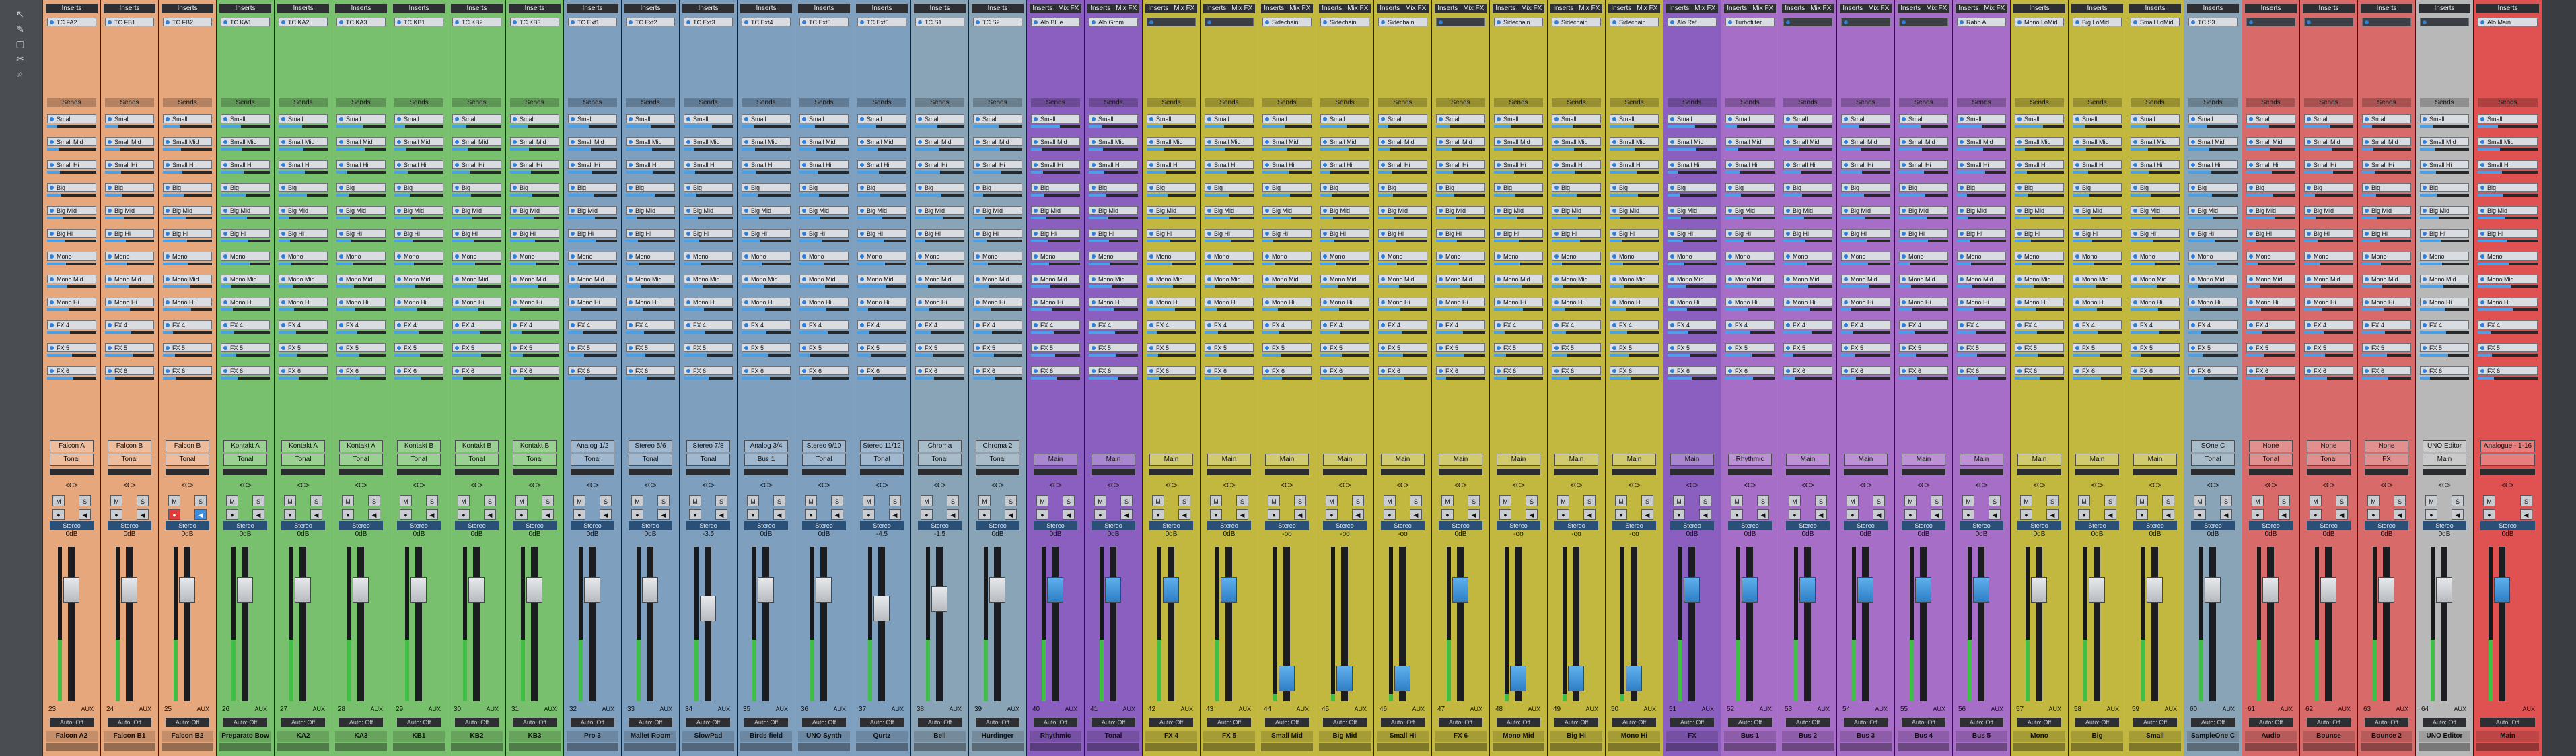 Image resolution: width=2576 pixels, height=756 pixels. Describe the element at coordinates (1113, 460) in the screenshot. I see `output-selector: Main` at that location.